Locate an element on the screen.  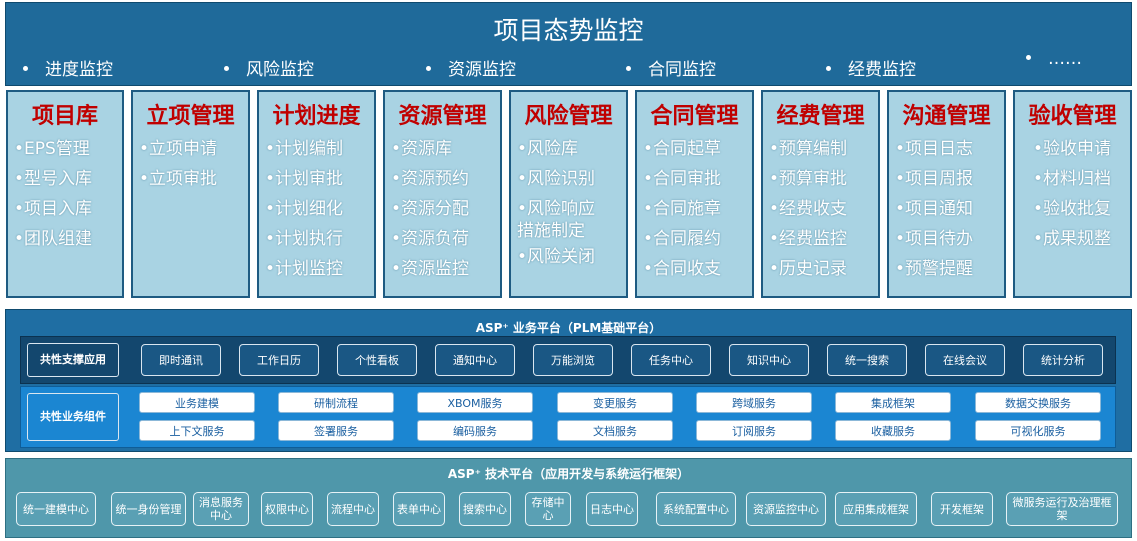
app-online-meeting: 在线会议 is located at coordinates (965, 360).